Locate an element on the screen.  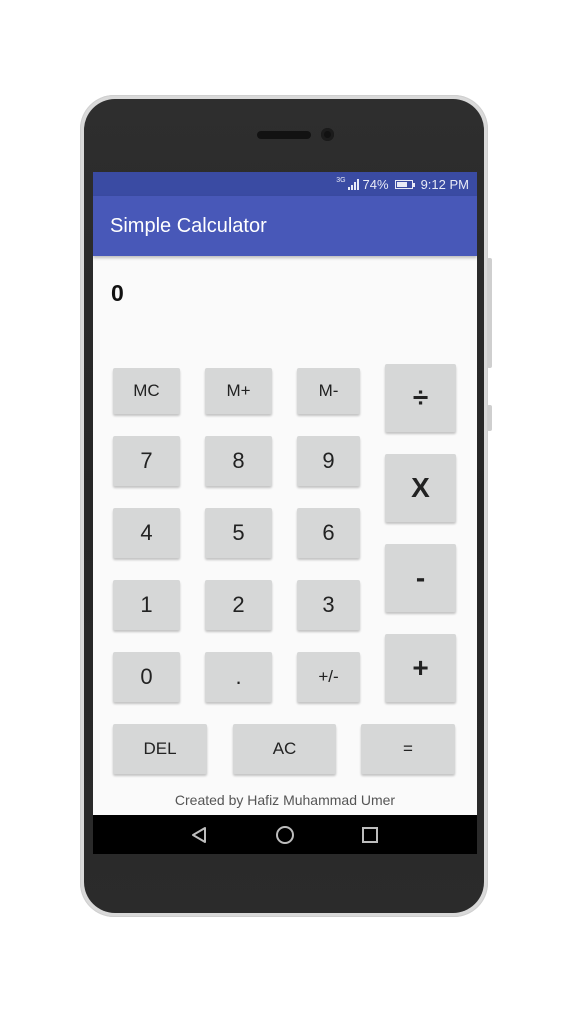
all-clear-button: AC is located at coordinates (284, 749).